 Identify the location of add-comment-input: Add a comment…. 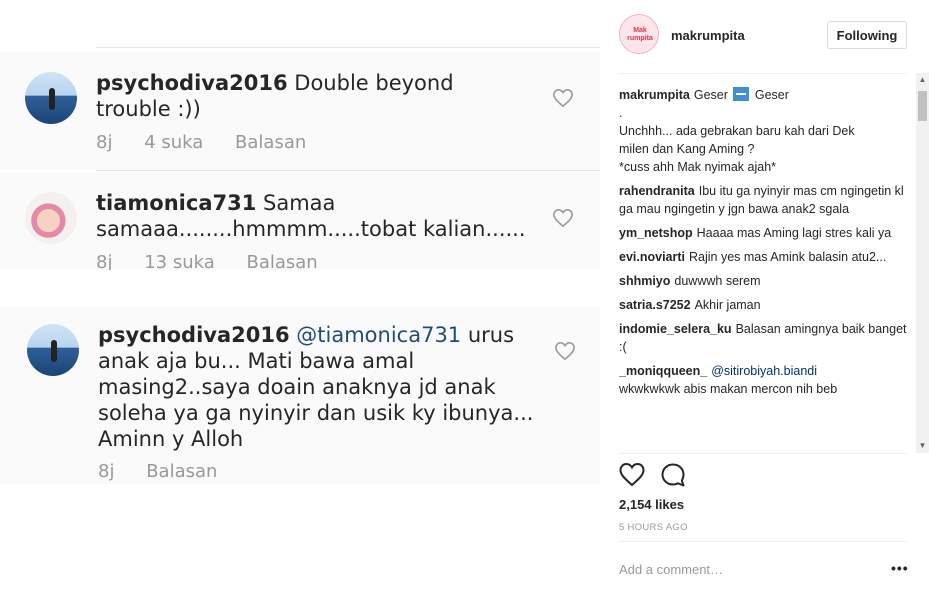
(671, 569).